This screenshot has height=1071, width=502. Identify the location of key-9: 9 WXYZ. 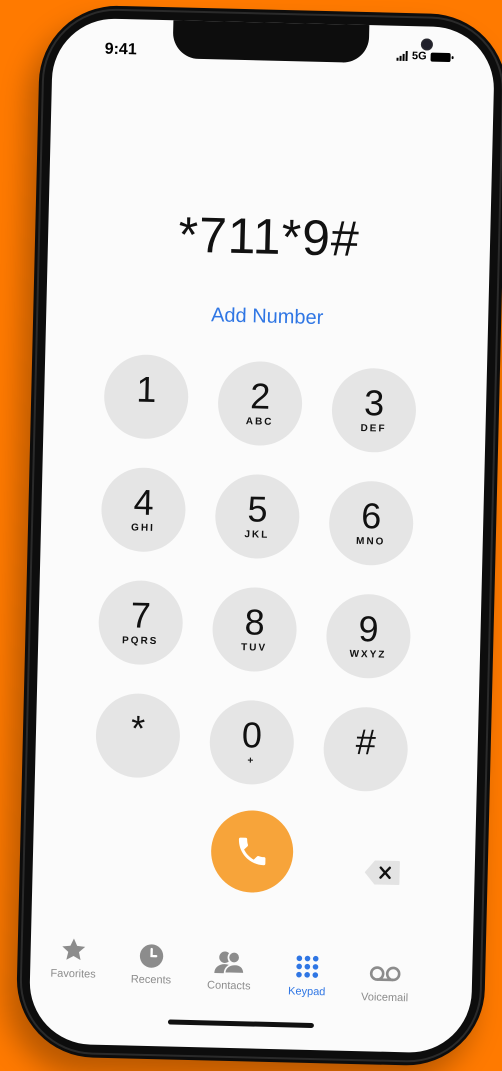
(368, 636).